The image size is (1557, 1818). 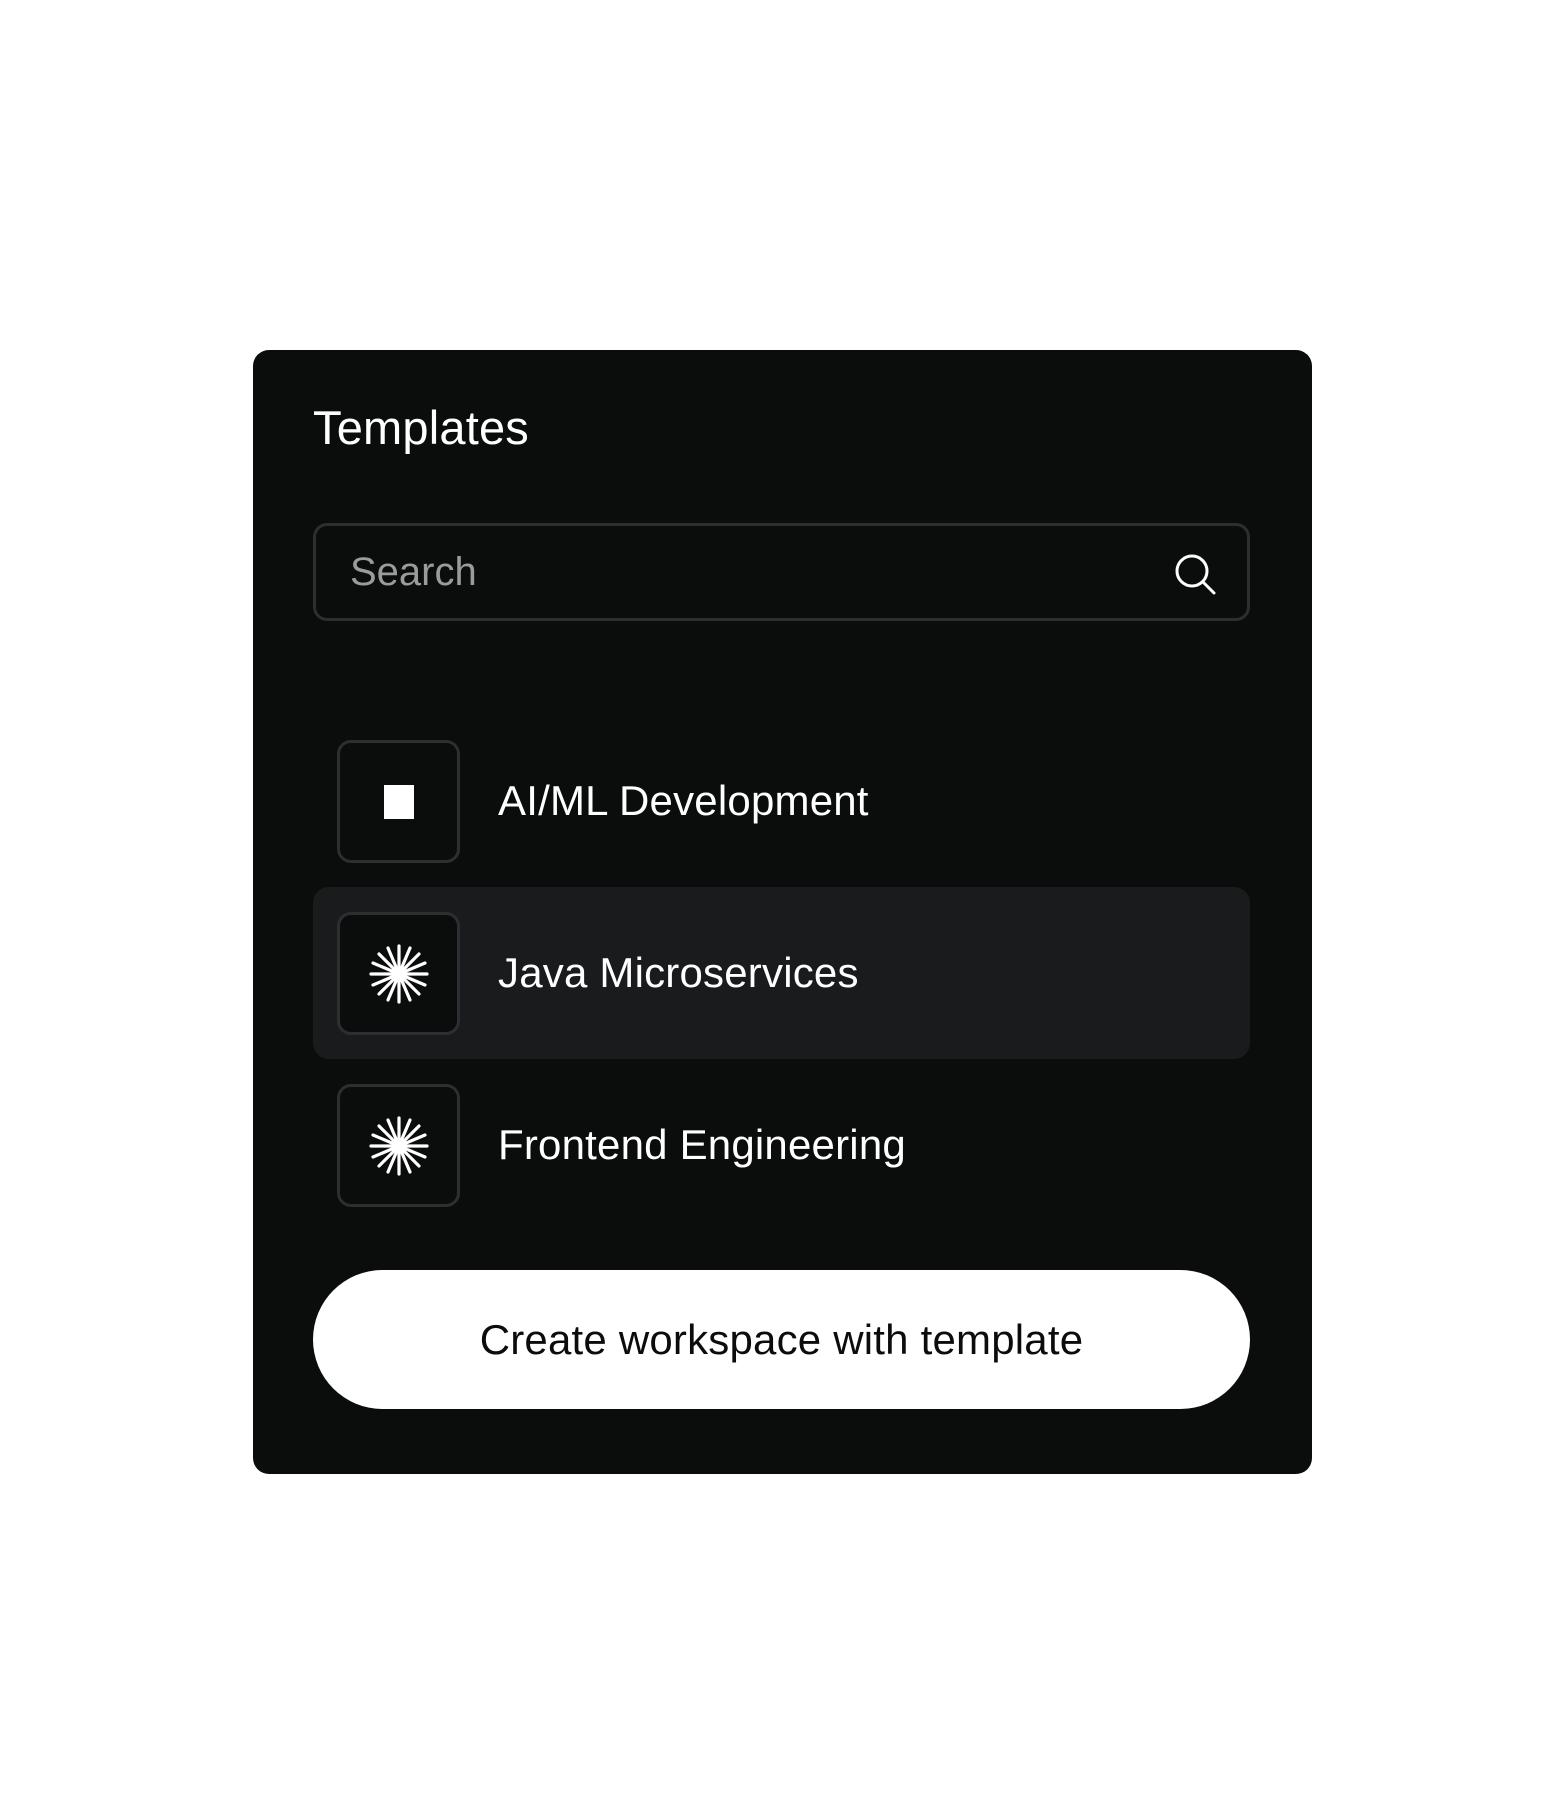 I want to click on search-input, so click(x=750, y=572).